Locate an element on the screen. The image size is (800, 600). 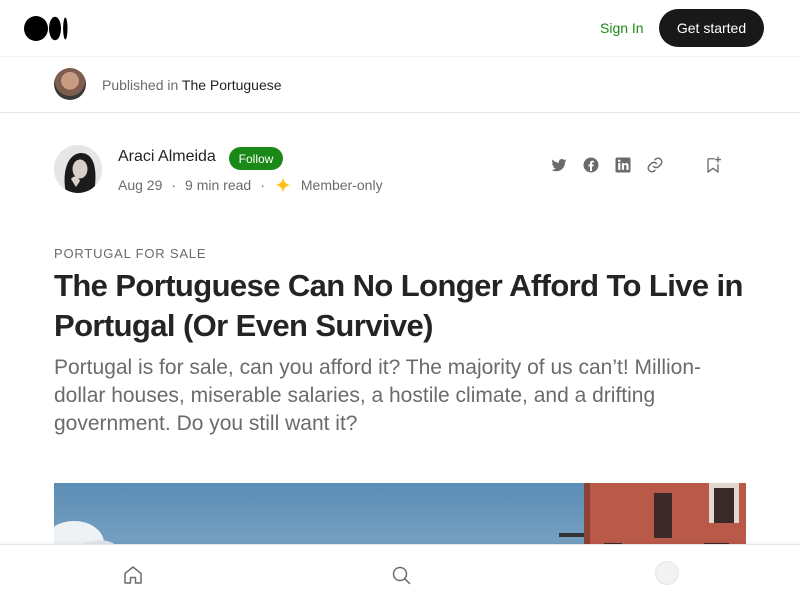
linkedin-icon is located at coordinates (623, 165).